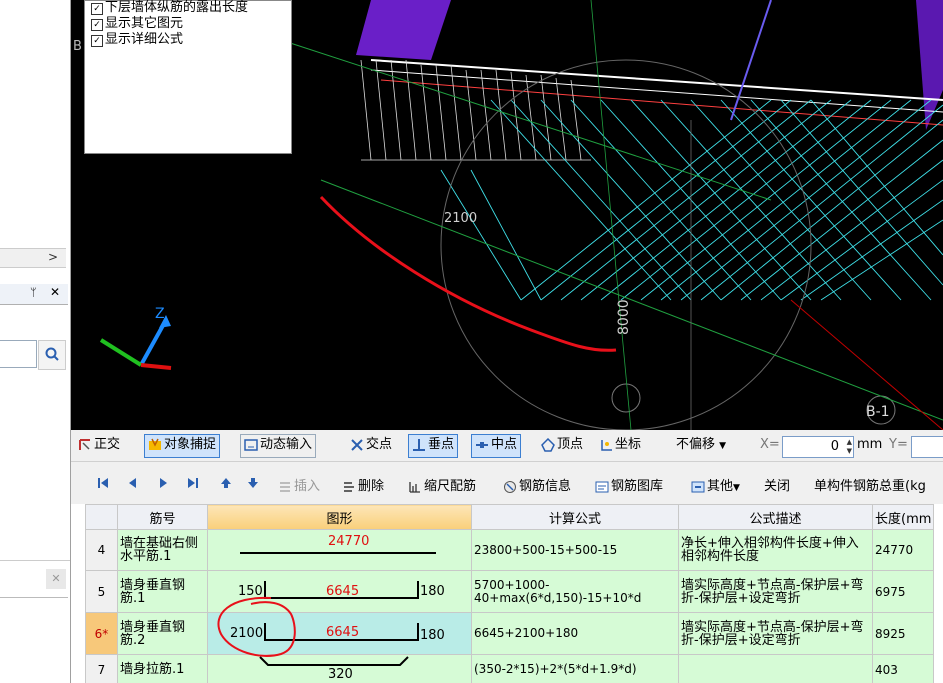 This screenshot has height=683, width=943. What do you see at coordinates (777, 487) in the screenshot?
I see `close-button: 关闭` at bounding box center [777, 487].